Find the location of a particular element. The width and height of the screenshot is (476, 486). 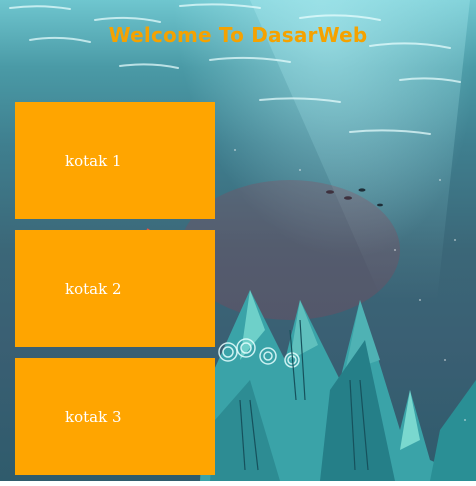

page-title: Welcome To DasarWeb is located at coordinates (238, 35).